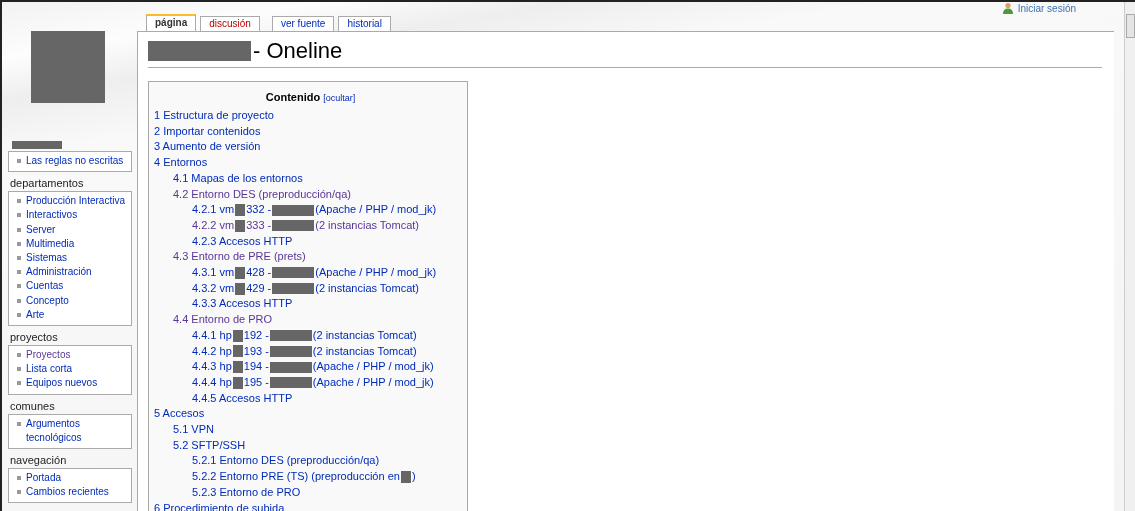  I want to click on user-icon, so click(1007, 8).